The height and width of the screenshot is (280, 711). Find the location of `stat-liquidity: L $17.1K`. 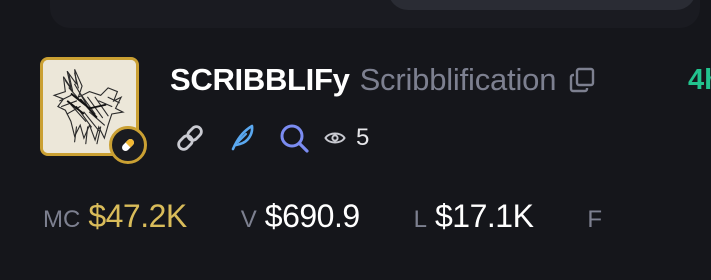

stat-liquidity: L $17.1K is located at coordinates (474, 216).